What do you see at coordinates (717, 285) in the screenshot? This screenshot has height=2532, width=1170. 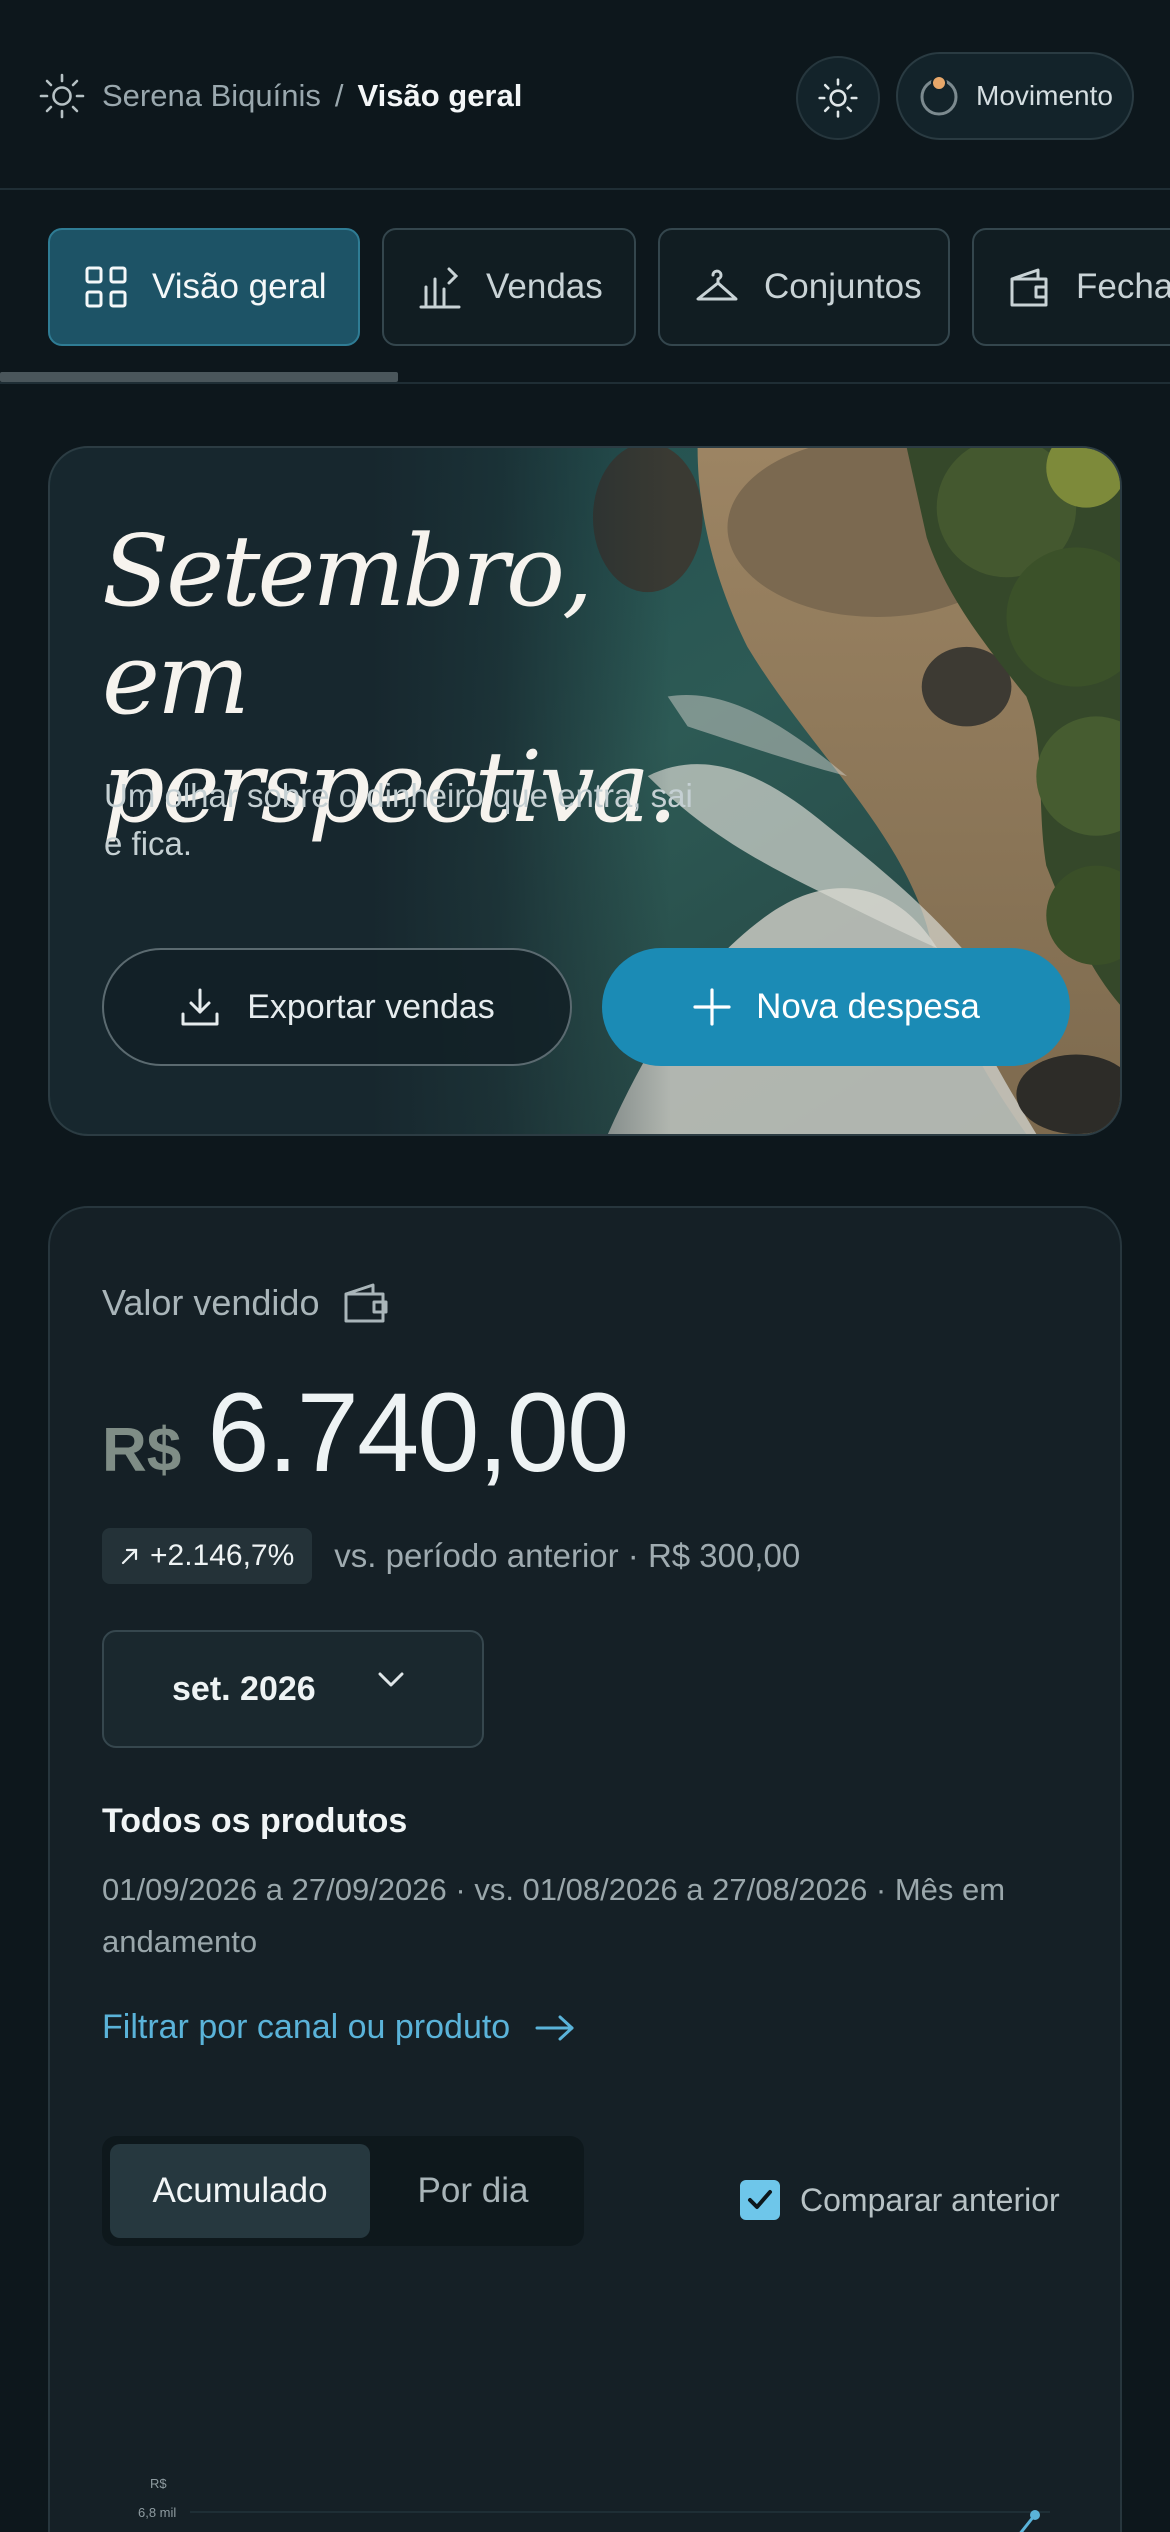 I see `hanger-icon` at bounding box center [717, 285].